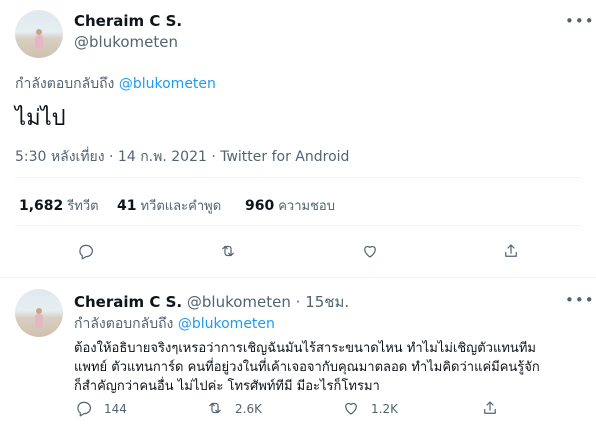 The width and height of the screenshot is (596, 426). I want to click on display-name: Cheraim C S., so click(128, 21).